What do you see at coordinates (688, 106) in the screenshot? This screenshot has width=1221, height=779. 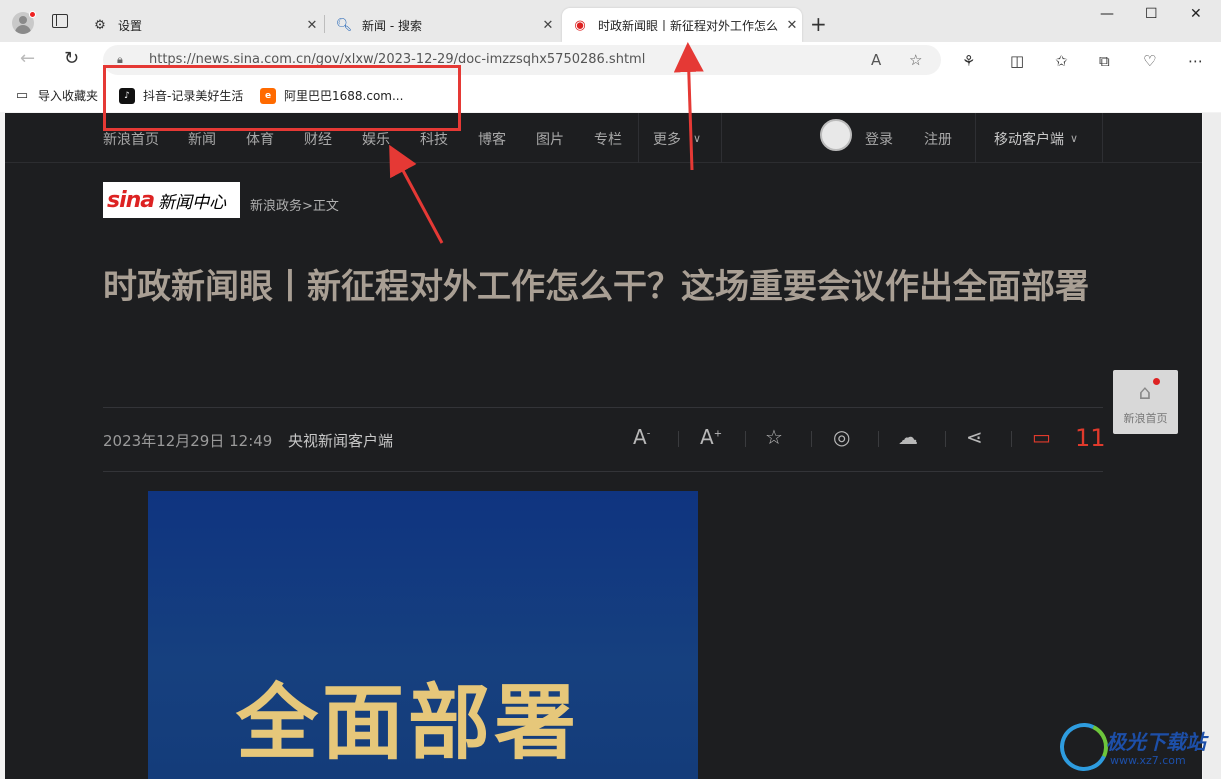 I see `annotation-arrow-tab` at bounding box center [688, 106].